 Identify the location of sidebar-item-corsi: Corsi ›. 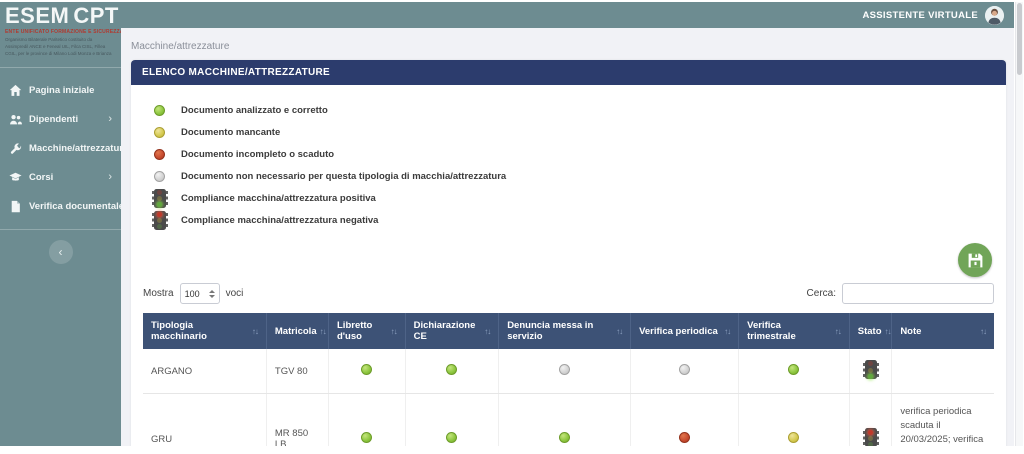
(60, 177).